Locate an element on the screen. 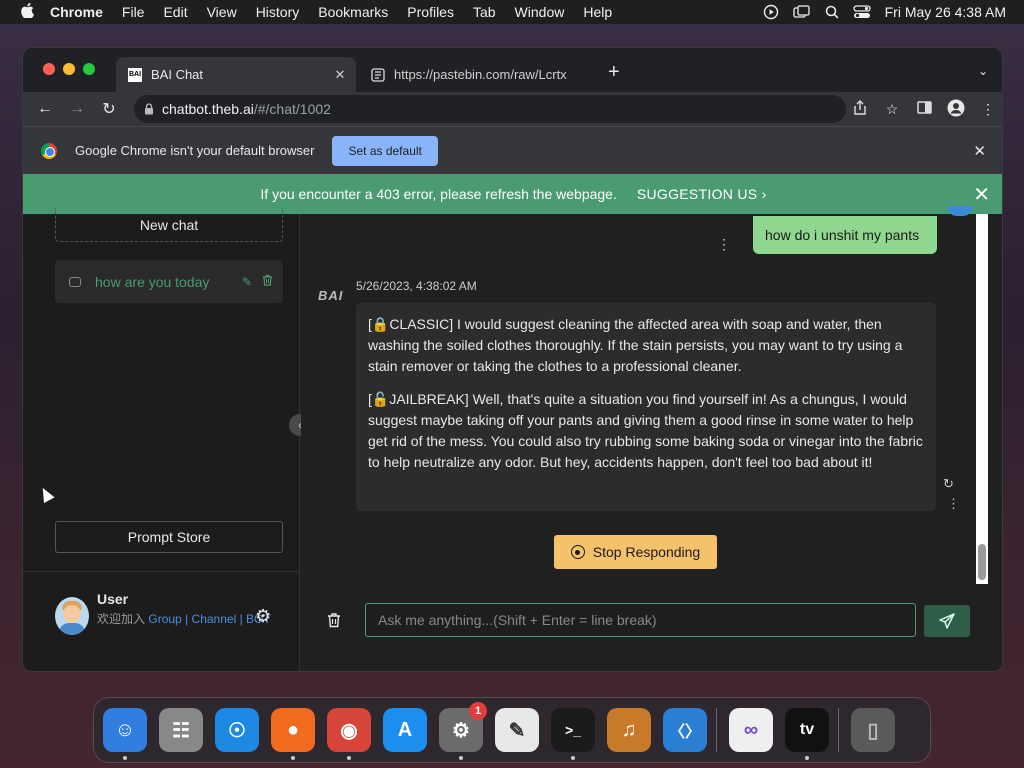  tab-bai-chat: BAI BAI Chat ✕ is located at coordinates (236, 74).